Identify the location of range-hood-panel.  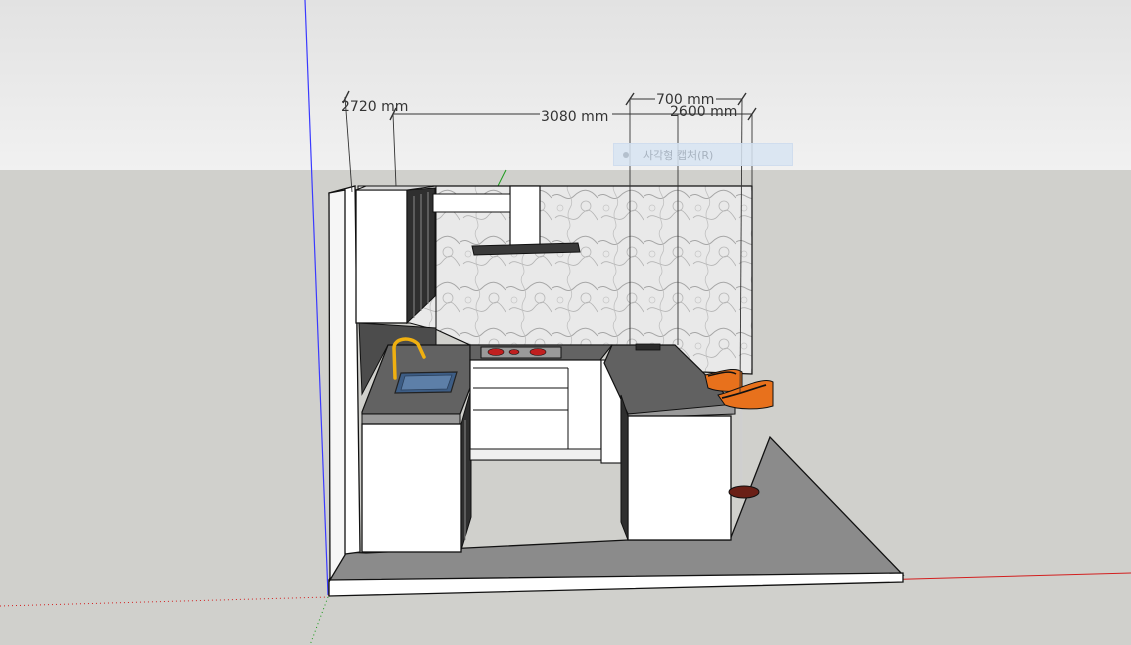
(471, 203).